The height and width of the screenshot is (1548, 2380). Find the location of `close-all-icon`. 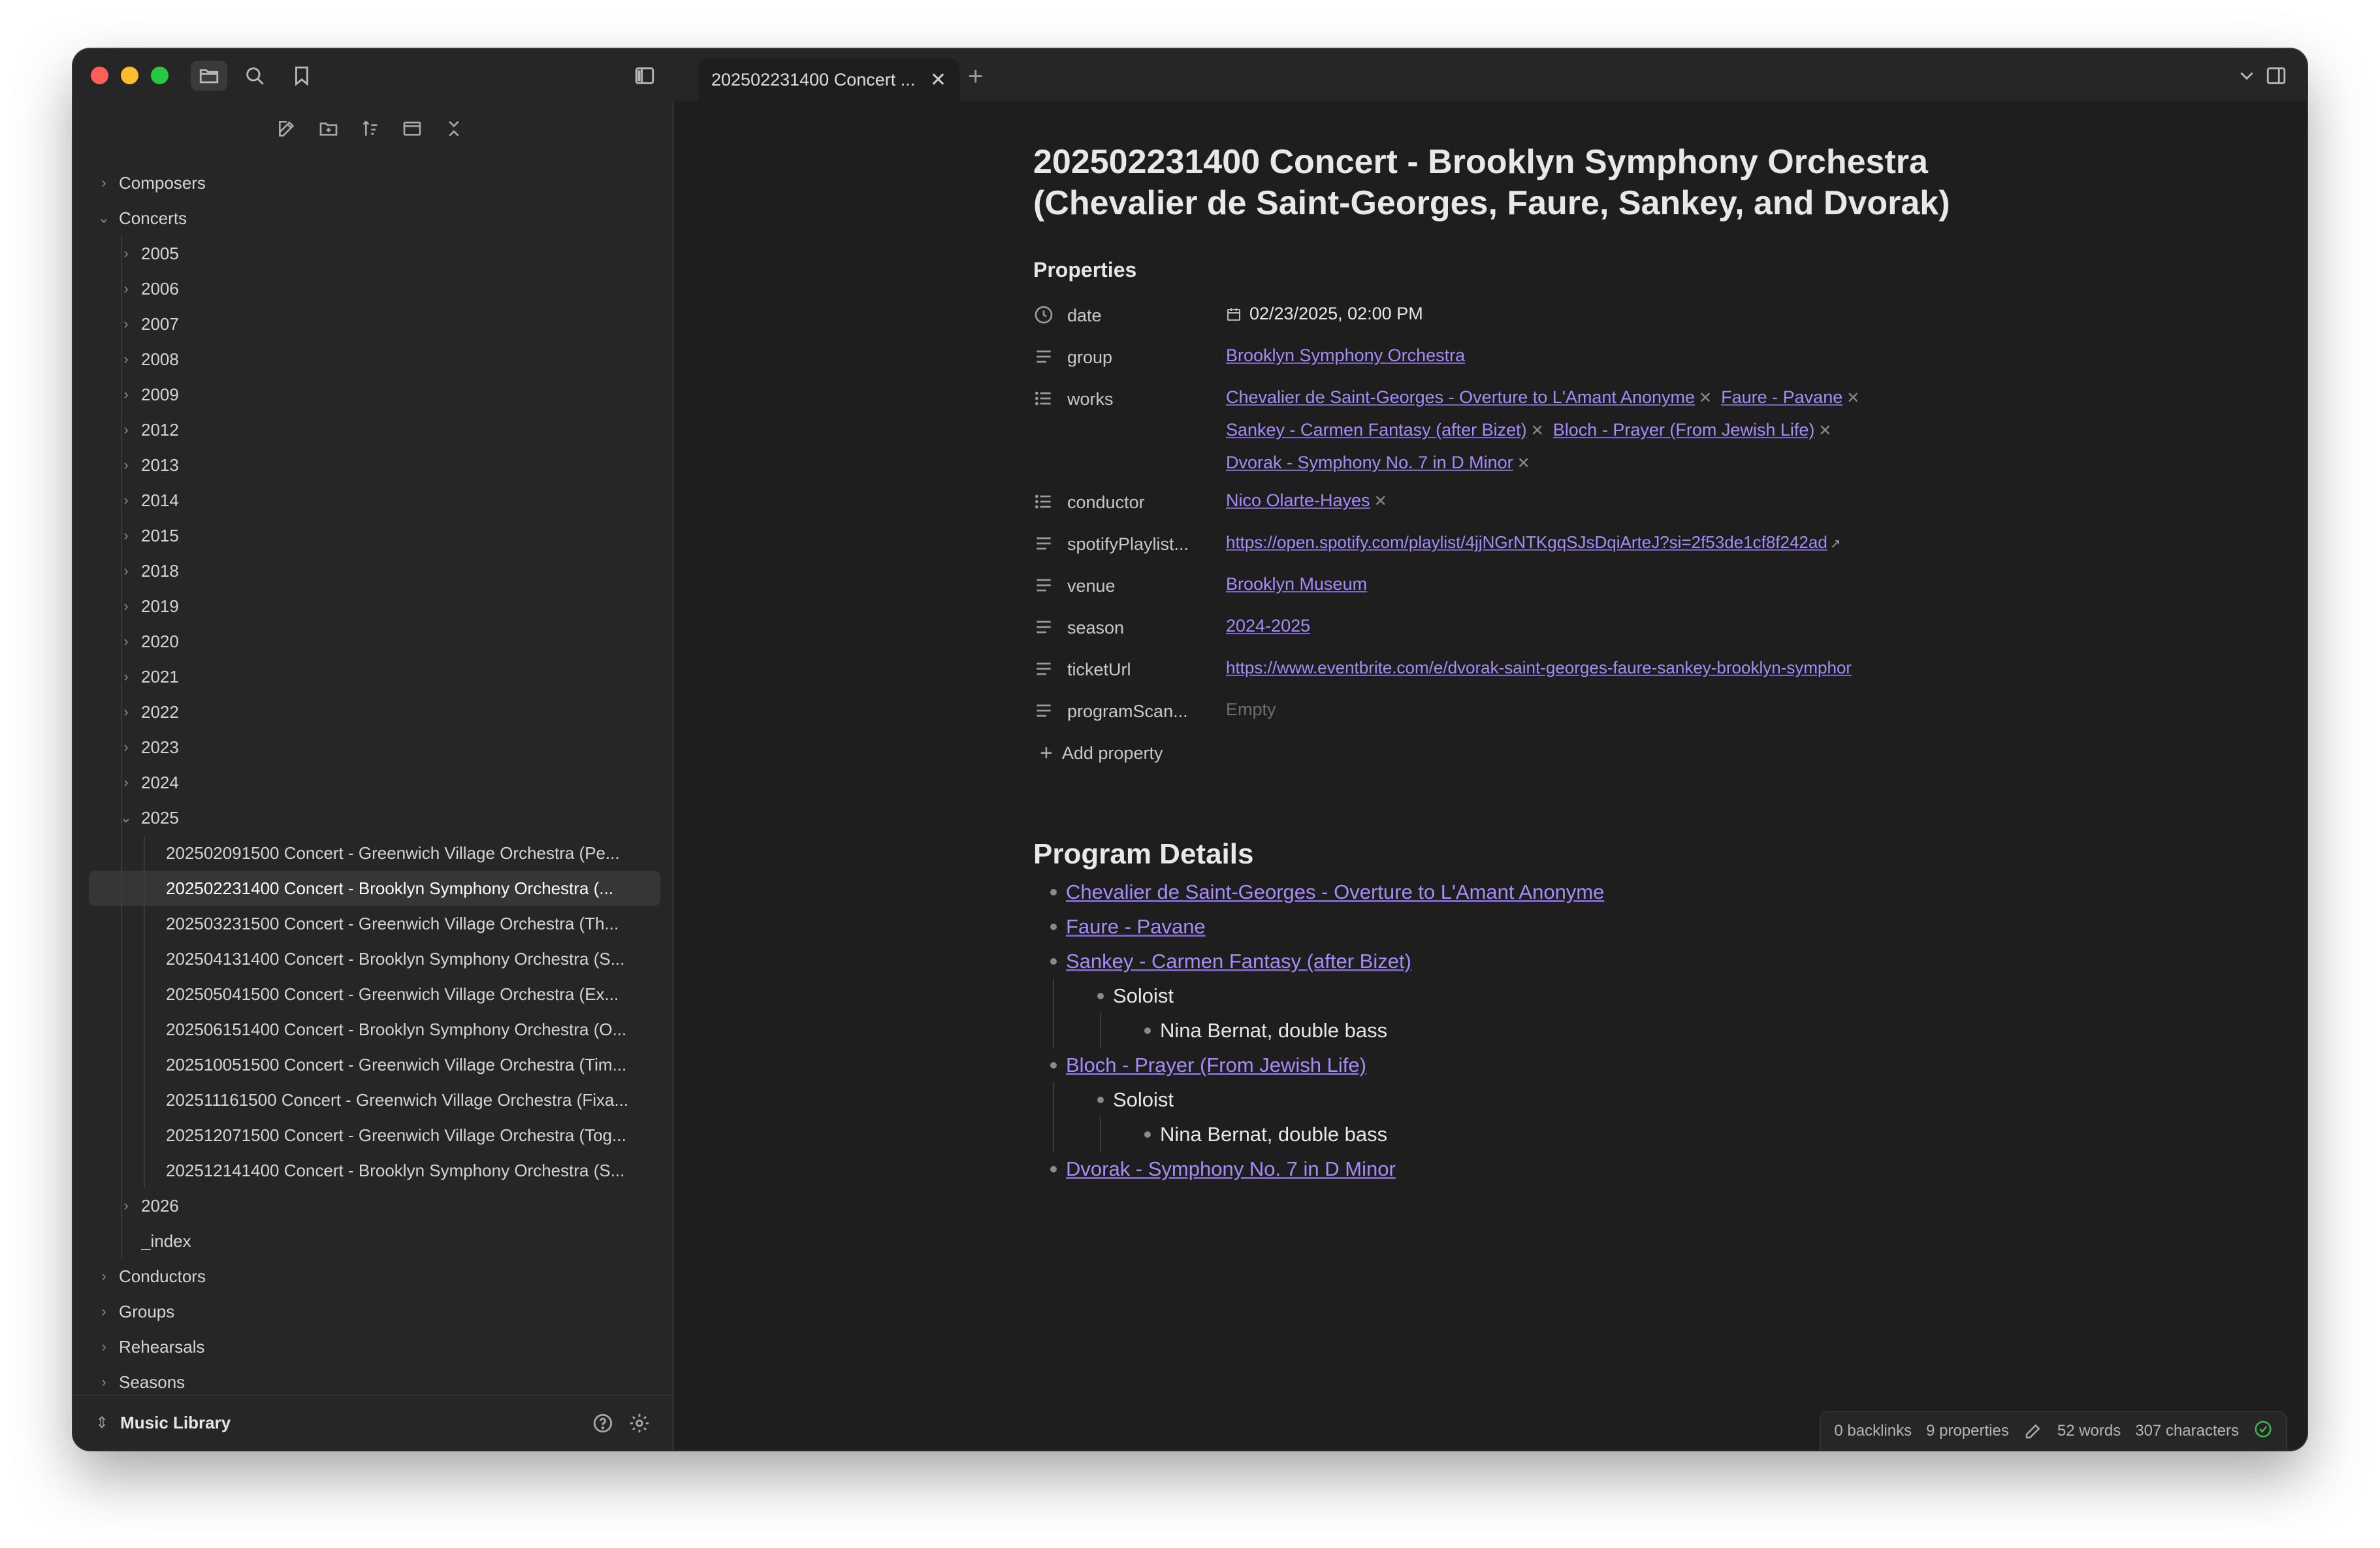

close-all-icon is located at coordinates (454, 128).